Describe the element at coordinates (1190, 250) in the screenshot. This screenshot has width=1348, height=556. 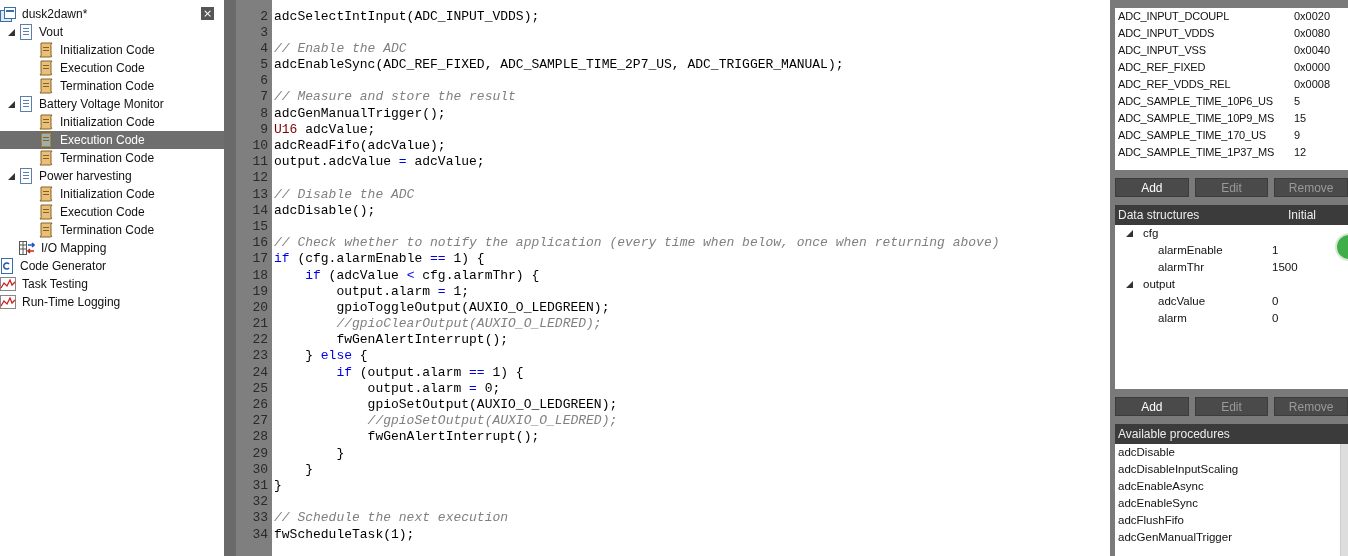
I see `member-name: alarmEnable` at that location.